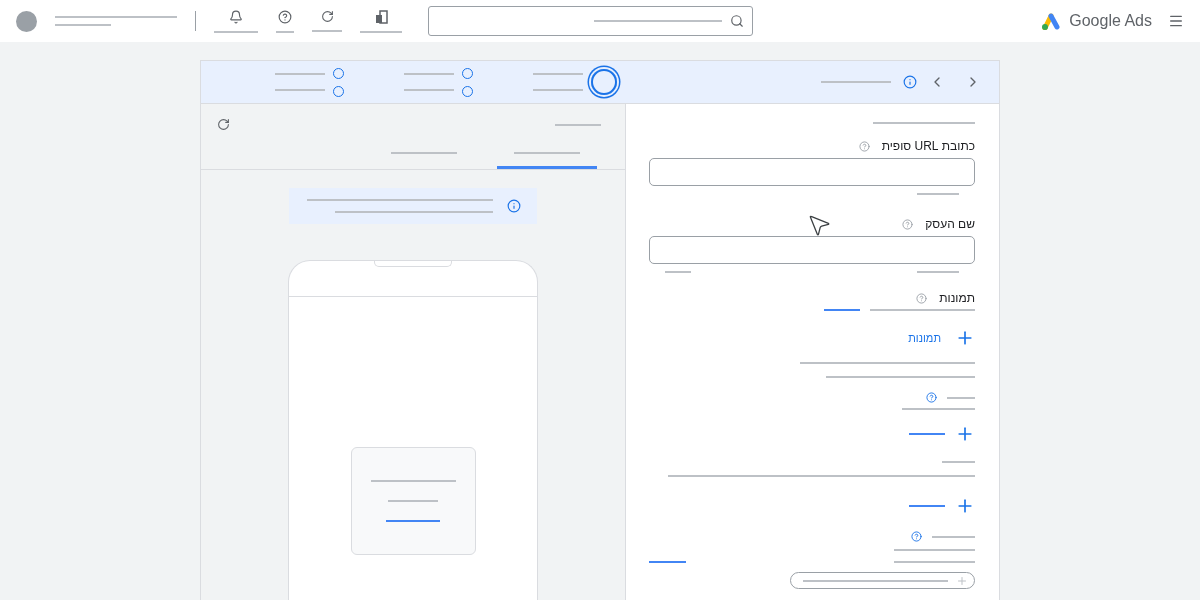 The image size is (1200, 600). Describe the element at coordinates (1176, 21) in the screenshot. I see `menu-icon` at that location.